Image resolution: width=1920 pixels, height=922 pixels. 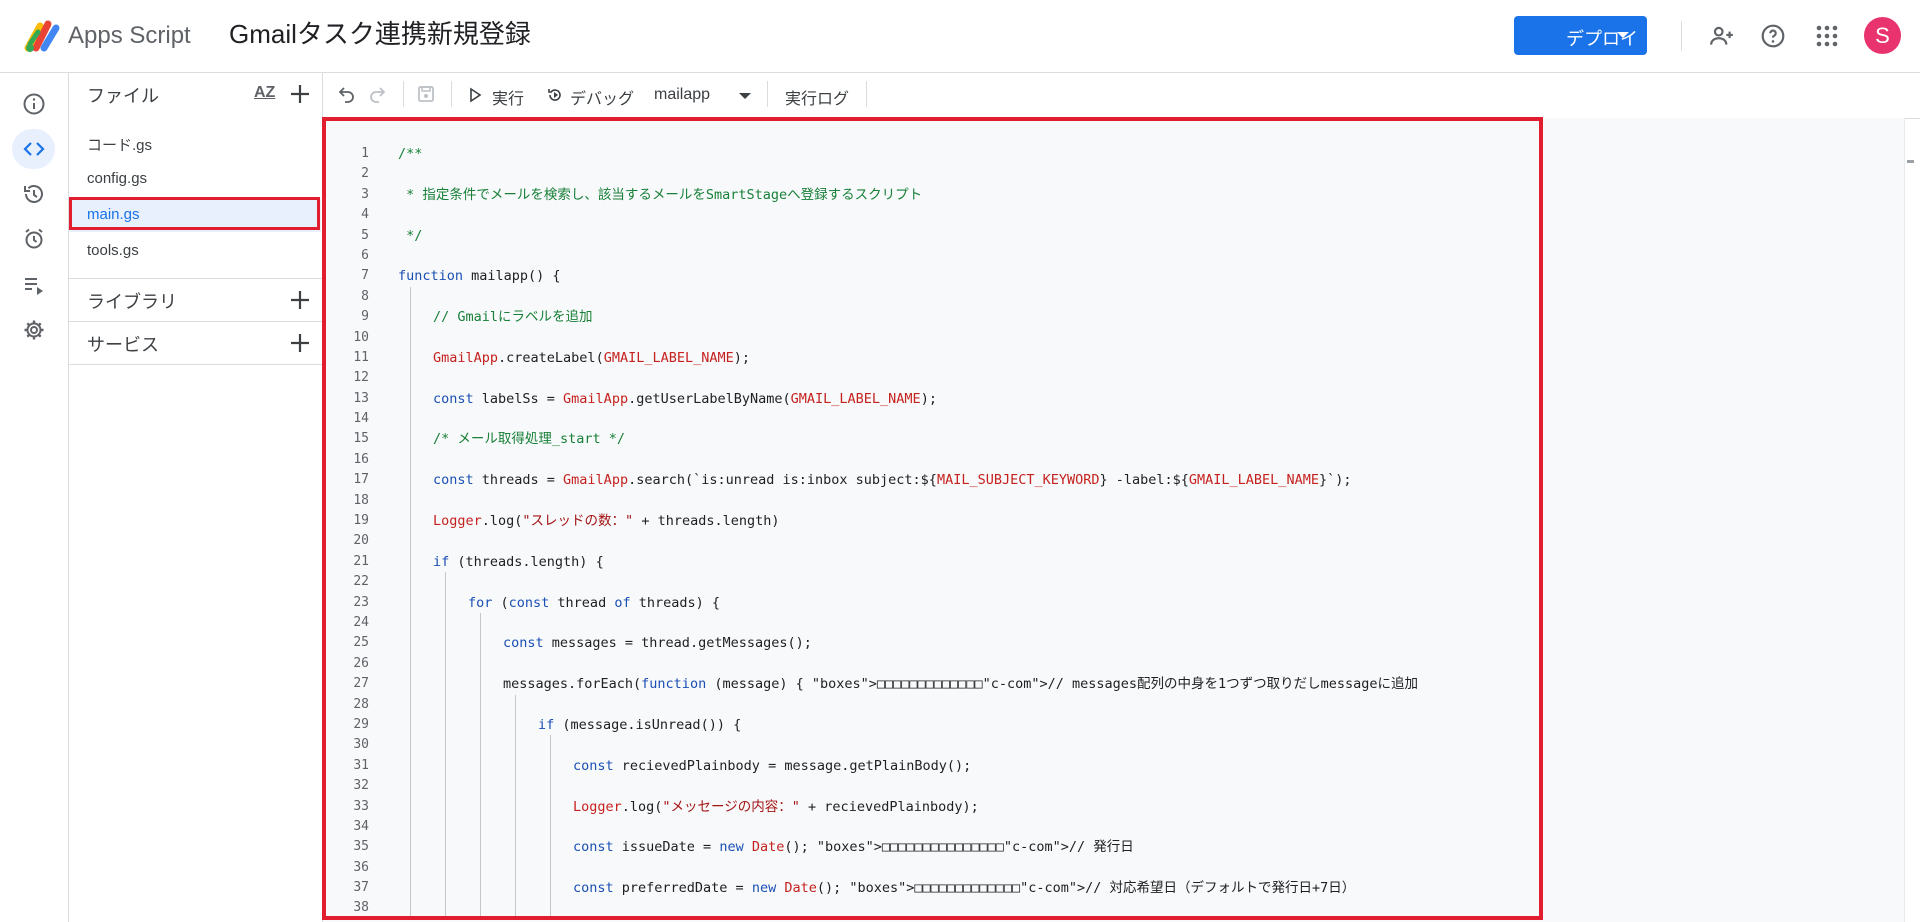 What do you see at coordinates (33, 149) in the screenshot?
I see `code-editor-icon` at bounding box center [33, 149].